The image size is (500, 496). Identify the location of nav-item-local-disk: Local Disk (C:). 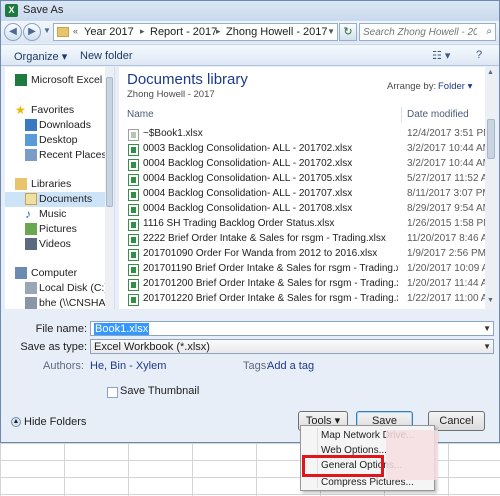
(59, 288).